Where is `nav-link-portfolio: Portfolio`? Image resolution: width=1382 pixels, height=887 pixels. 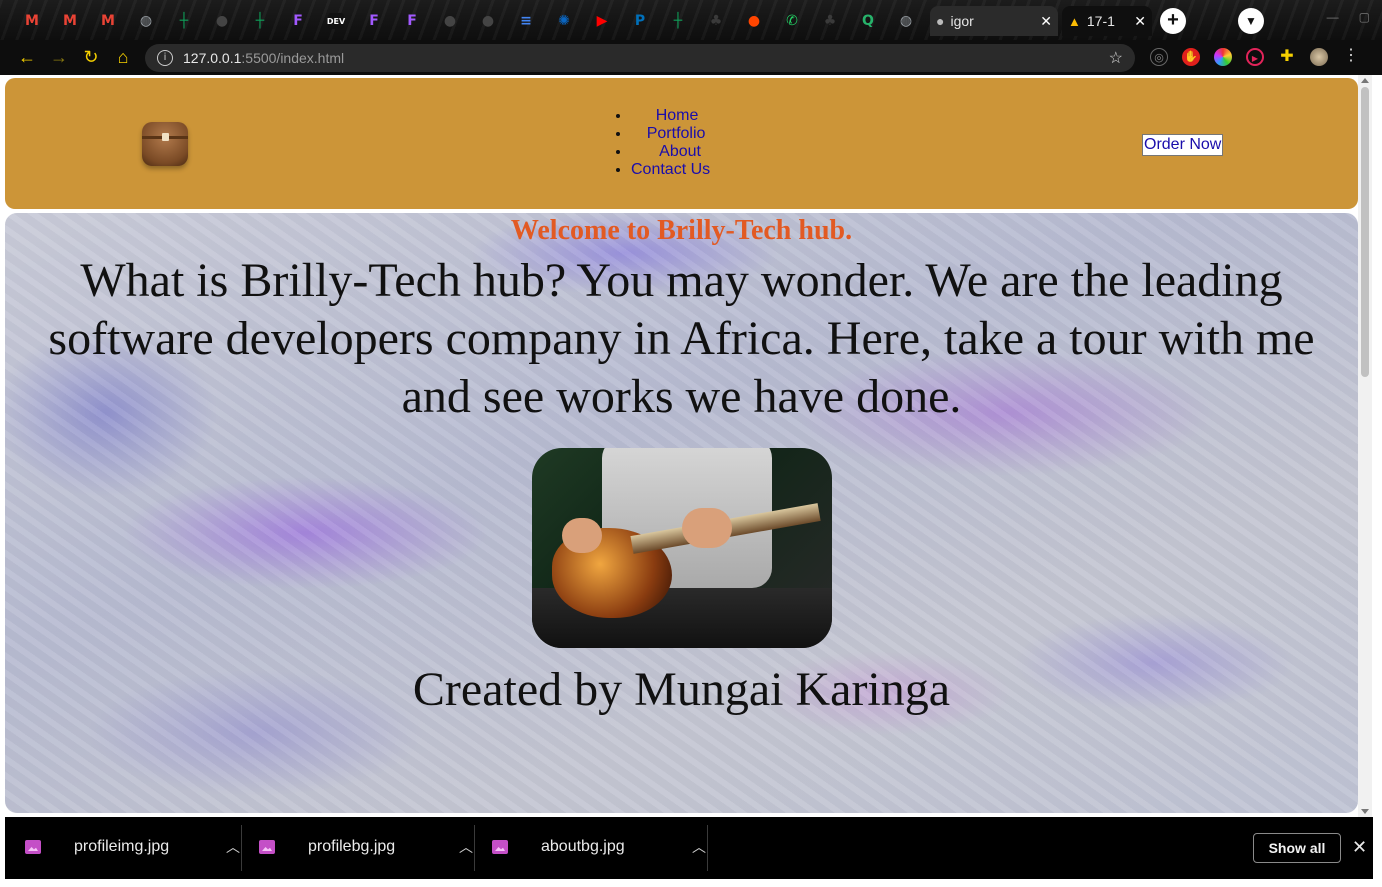 nav-link-portfolio: Portfolio is located at coordinates (676, 133).